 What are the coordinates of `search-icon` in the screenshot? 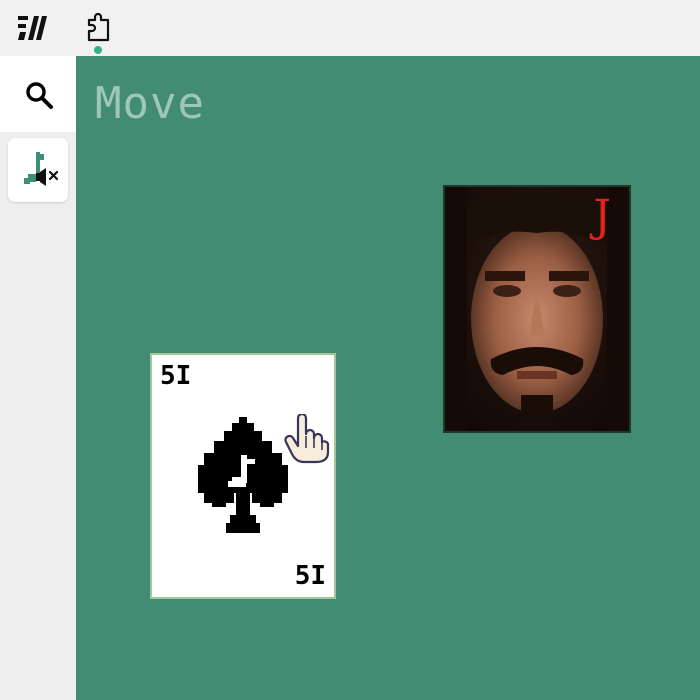 It's located at (39, 95).